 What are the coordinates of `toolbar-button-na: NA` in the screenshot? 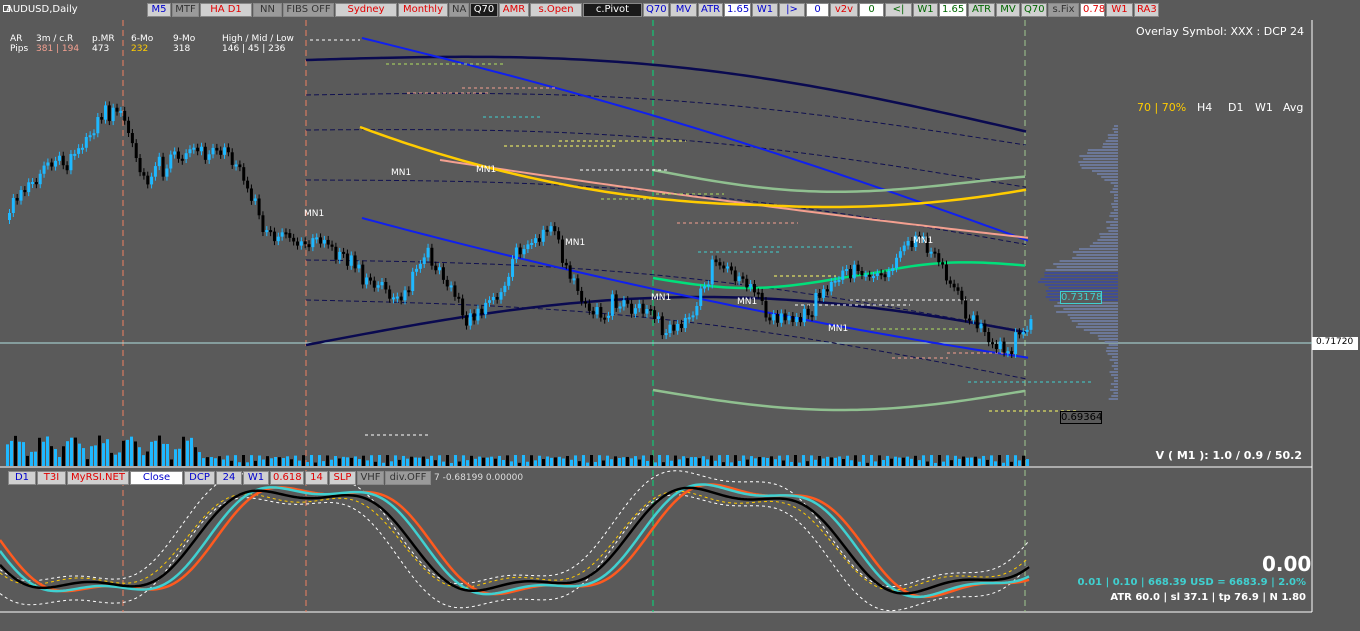 It's located at (459, 10).